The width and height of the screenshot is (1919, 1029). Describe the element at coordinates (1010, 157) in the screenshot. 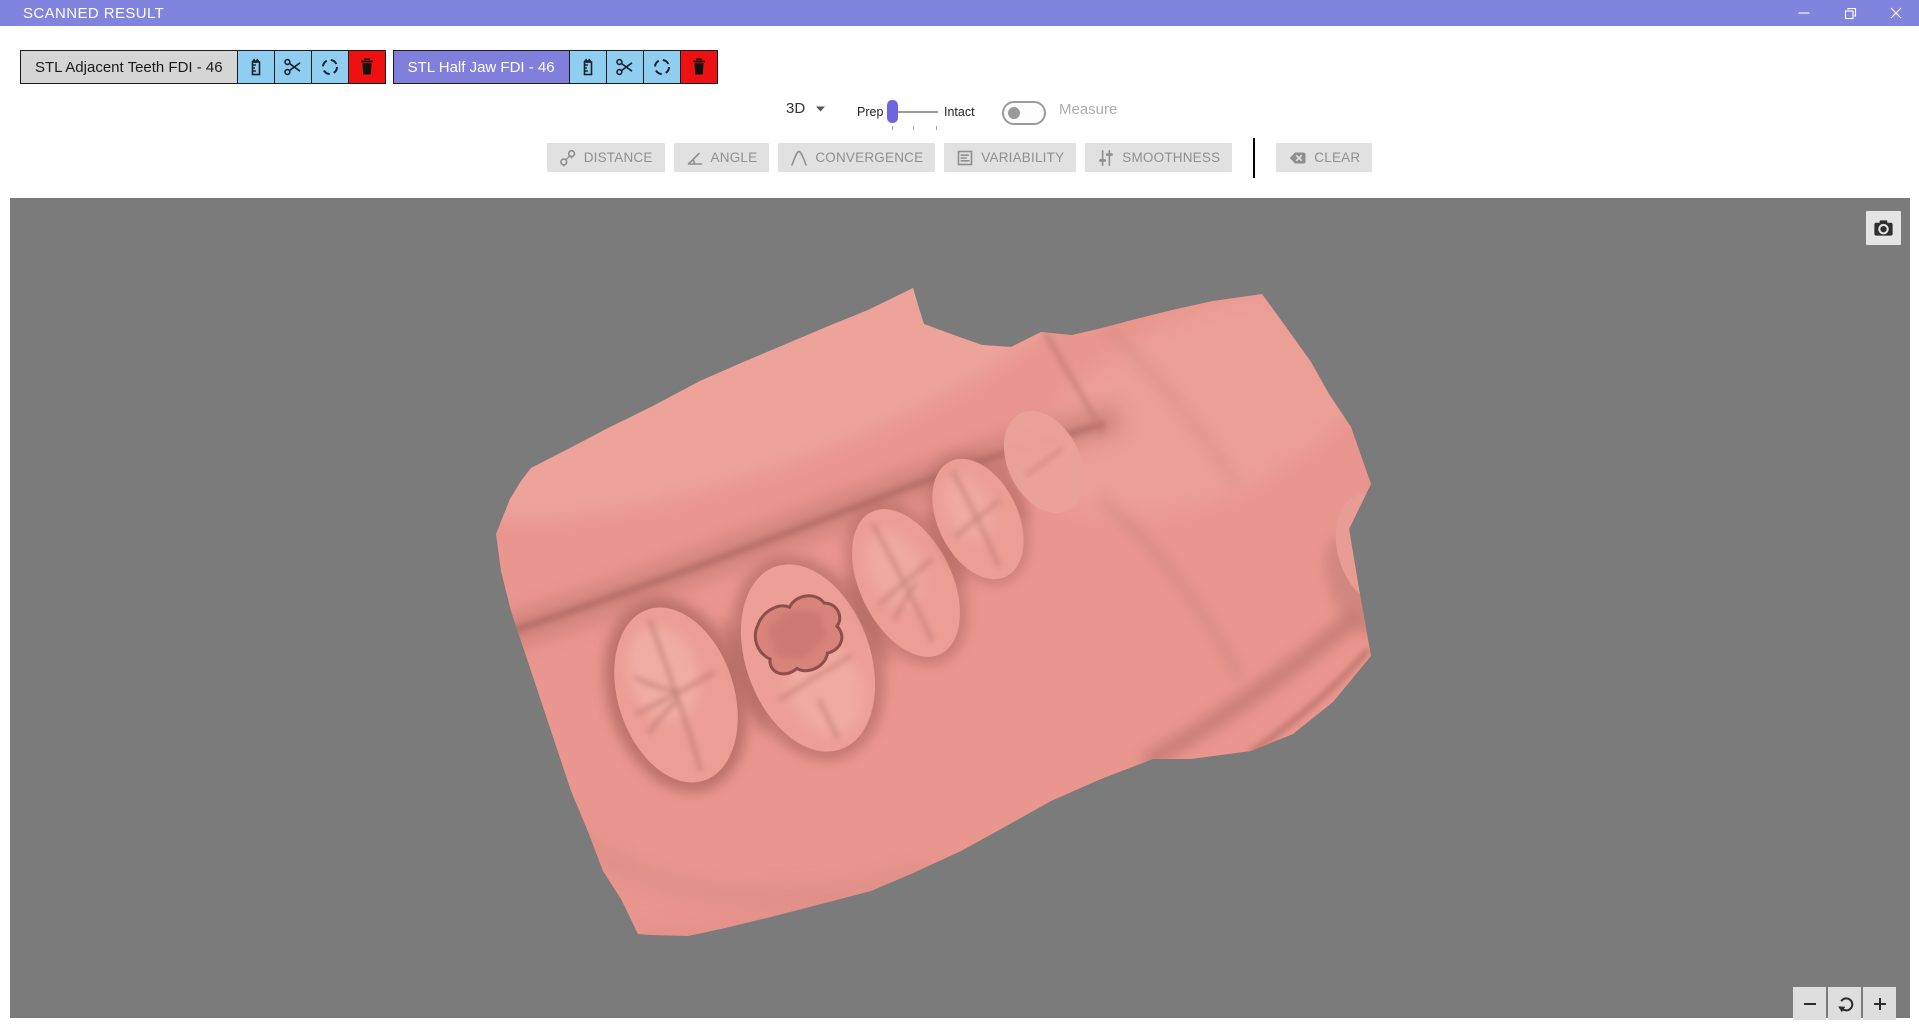

I see `variability-button: VARIABILITY` at that location.